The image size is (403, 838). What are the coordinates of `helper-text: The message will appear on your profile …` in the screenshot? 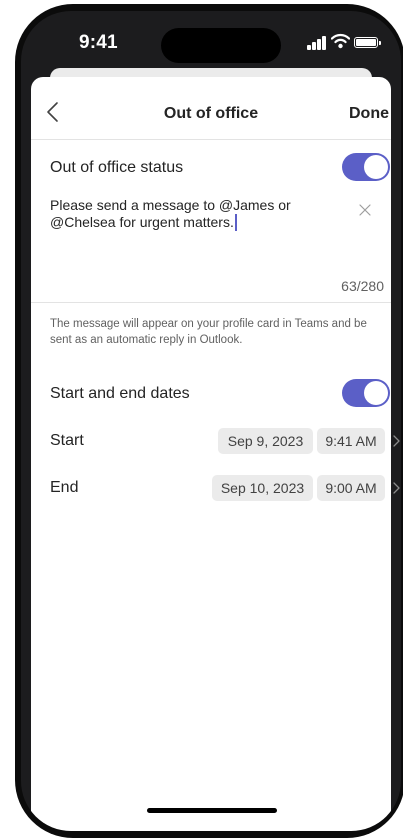 It's located at (208, 332).